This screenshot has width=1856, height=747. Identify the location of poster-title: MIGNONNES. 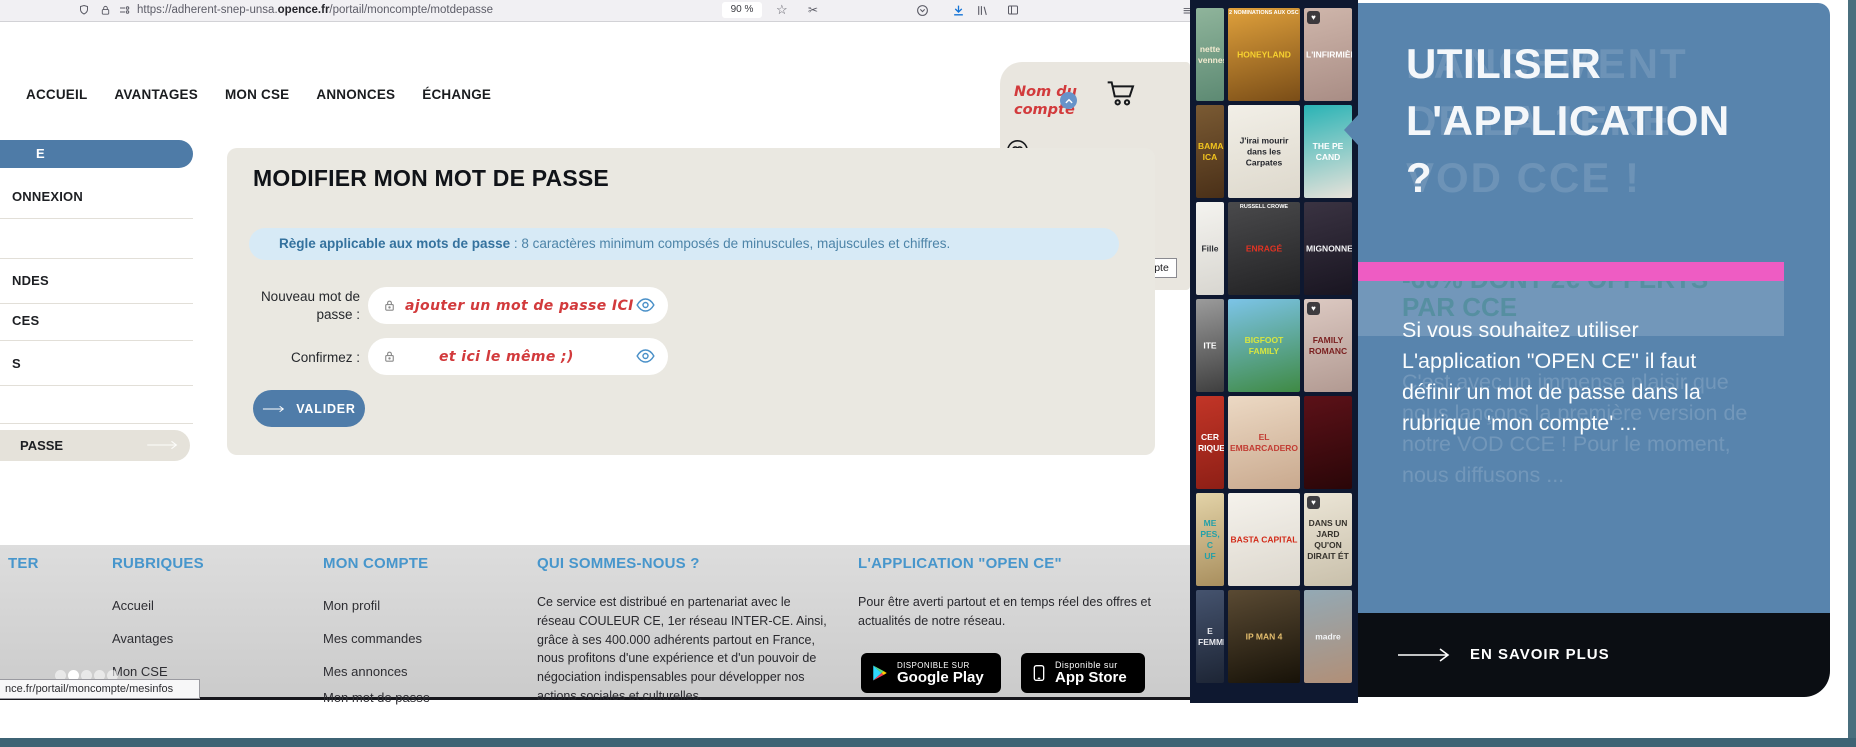
(1329, 247).